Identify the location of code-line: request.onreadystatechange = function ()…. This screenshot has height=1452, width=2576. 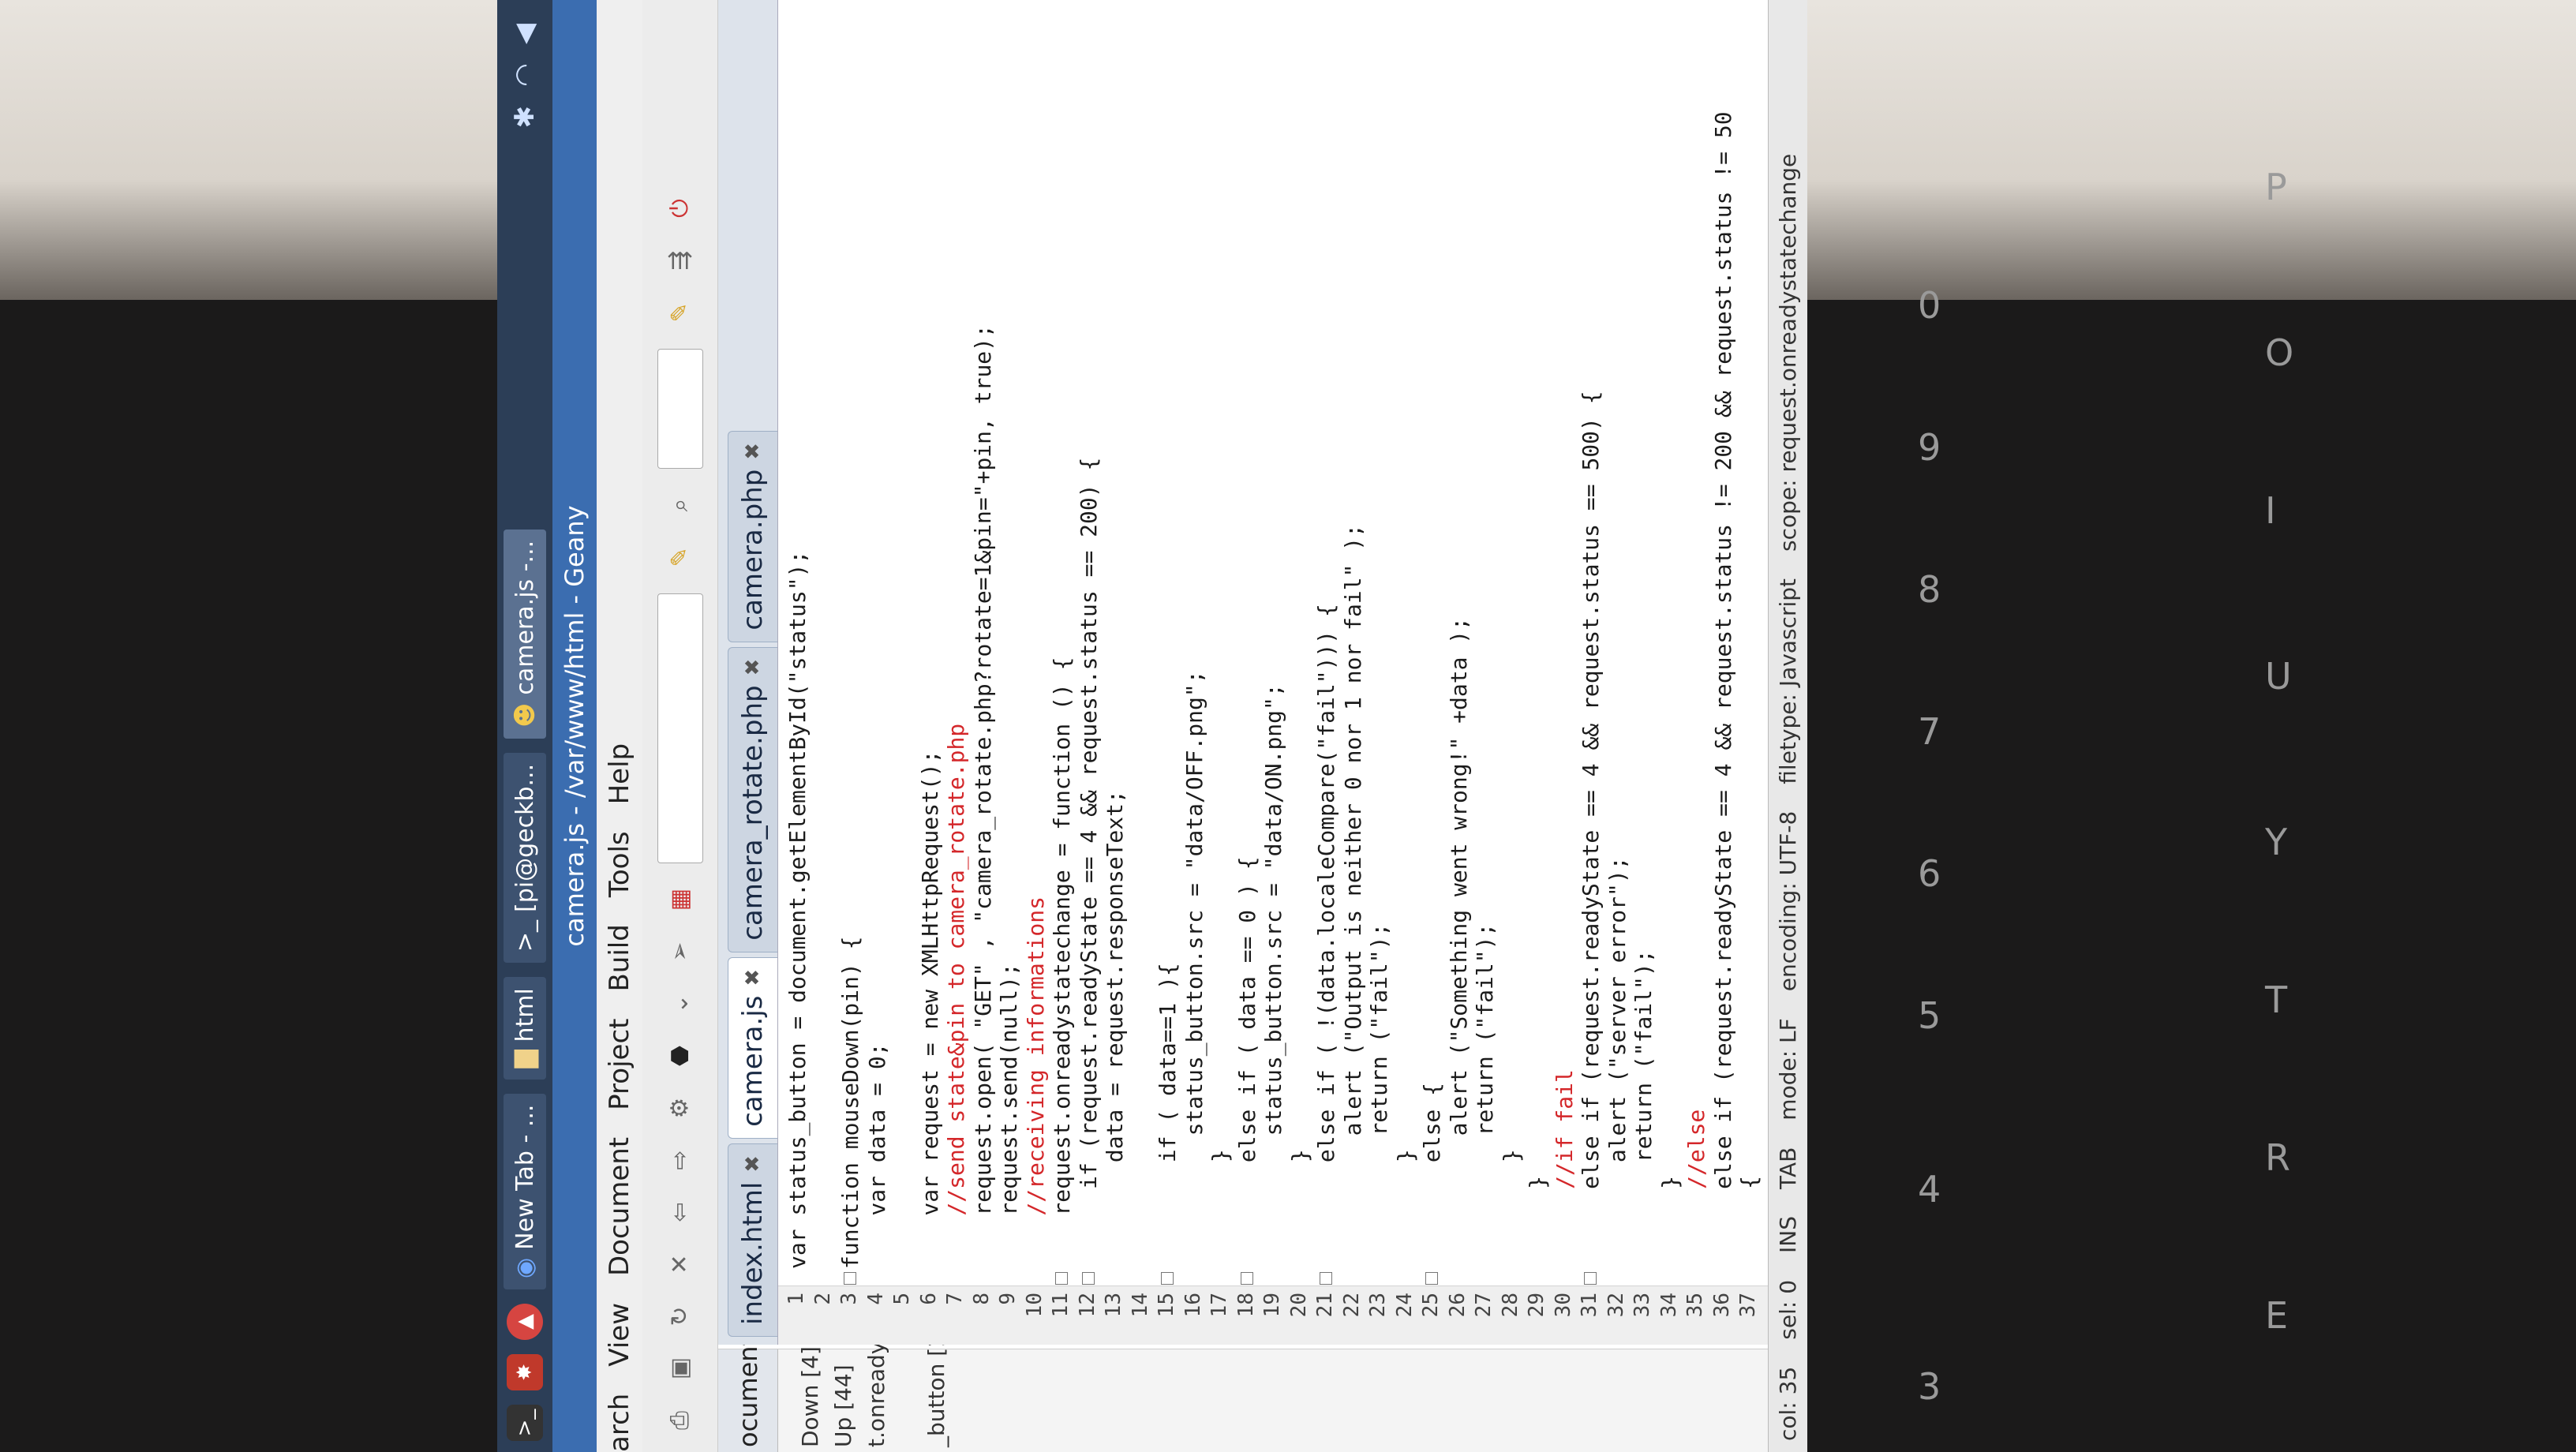
(1062, 963).